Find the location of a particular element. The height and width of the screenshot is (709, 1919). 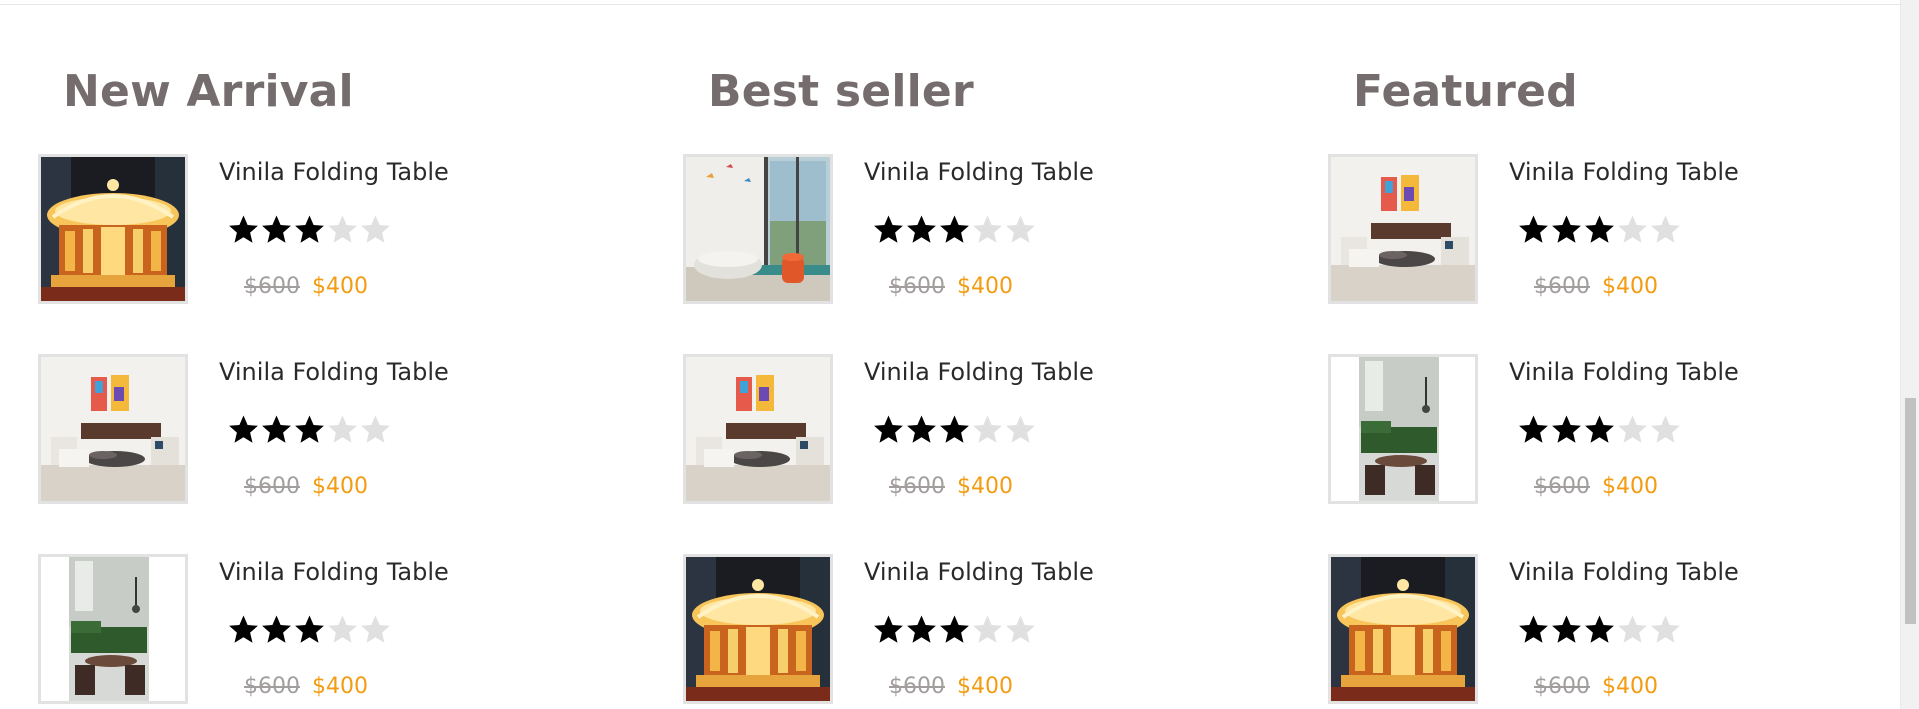

lounge-image is located at coordinates (758, 229).